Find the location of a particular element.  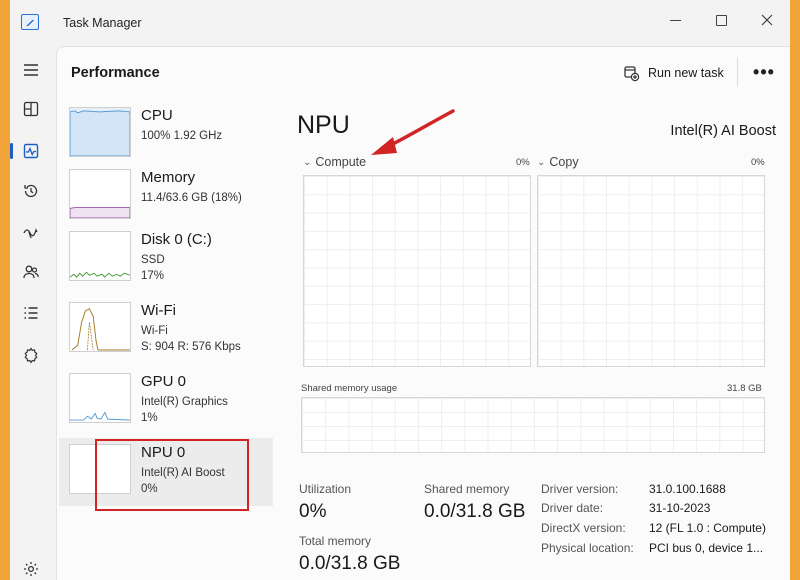

shared-memory-value: 0.0/31.8 GB is located at coordinates (475, 511).